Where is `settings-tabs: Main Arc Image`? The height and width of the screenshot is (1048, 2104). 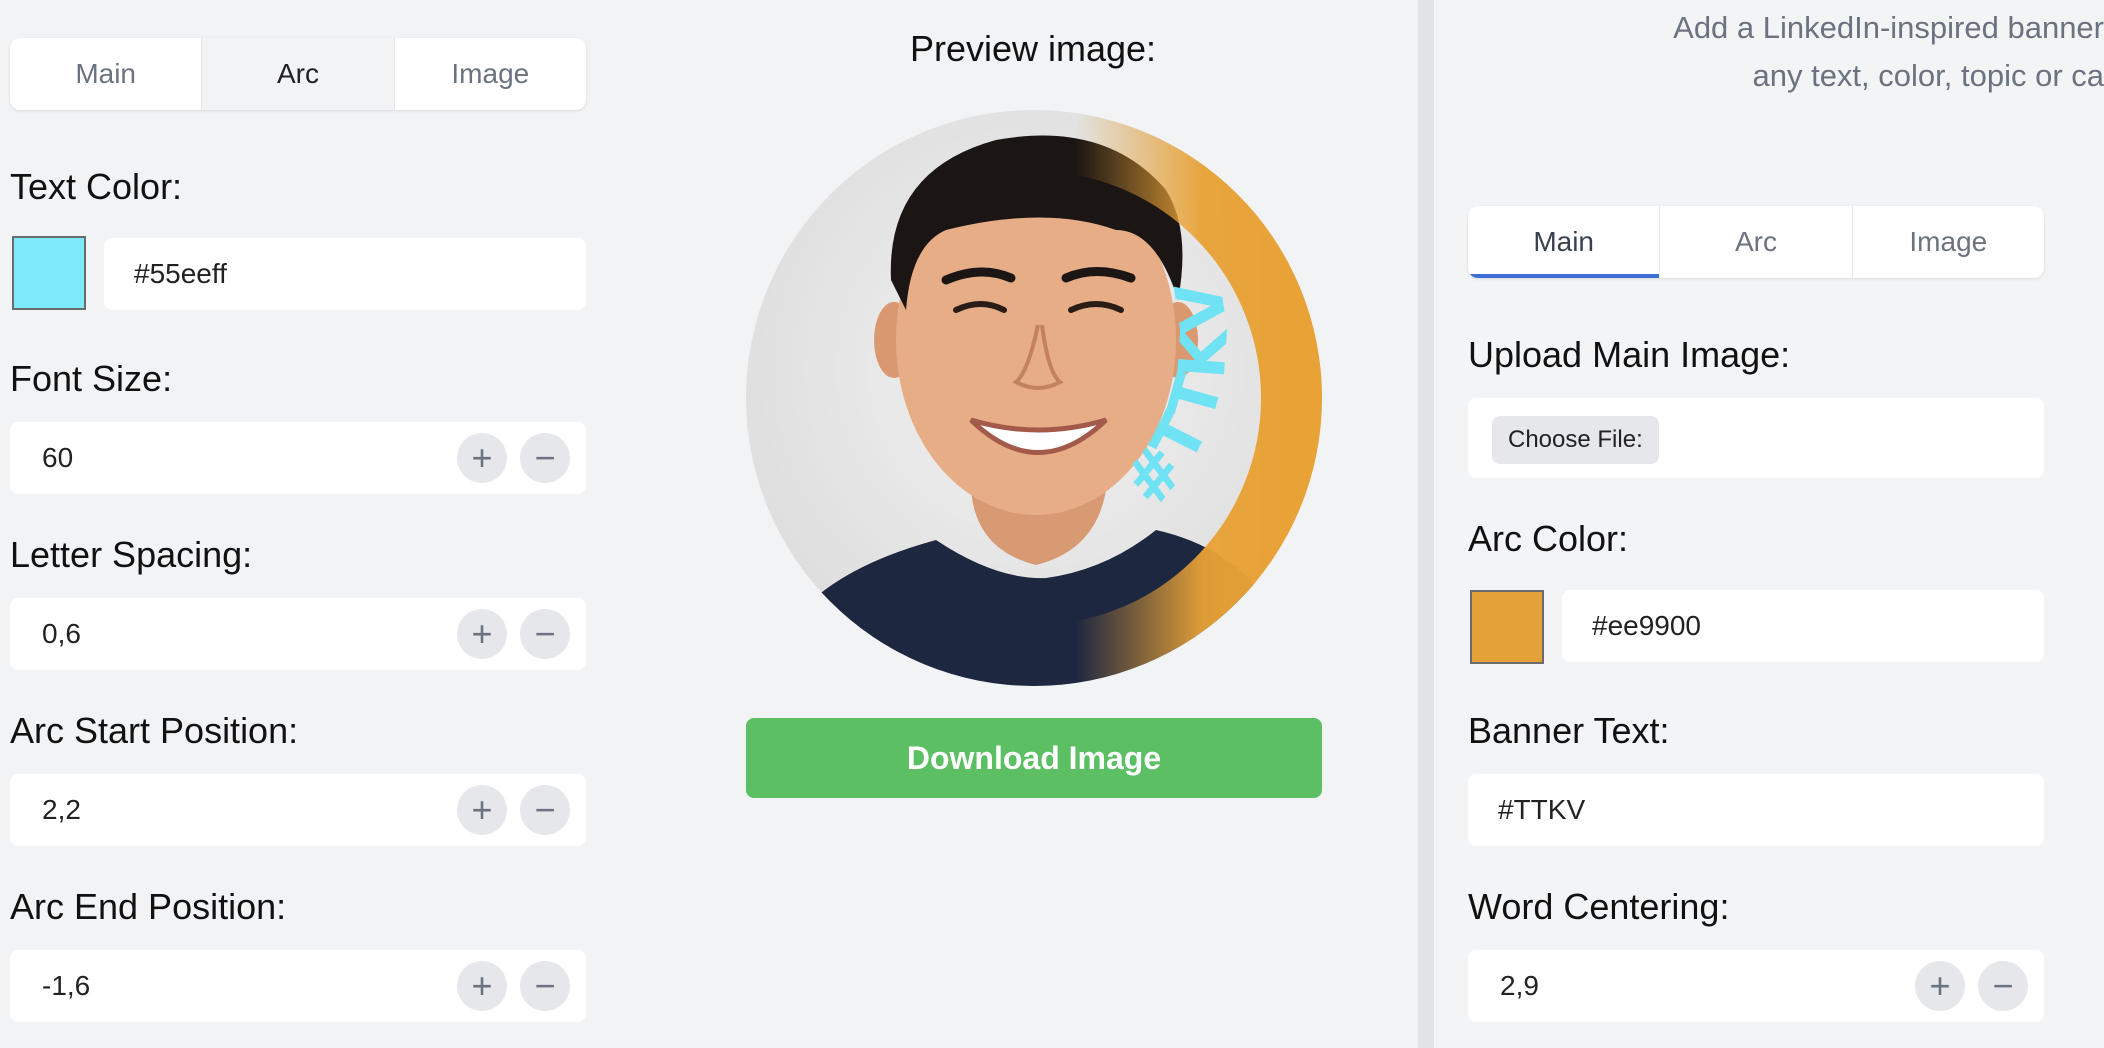 settings-tabs: Main Arc Image is located at coordinates (298, 74).